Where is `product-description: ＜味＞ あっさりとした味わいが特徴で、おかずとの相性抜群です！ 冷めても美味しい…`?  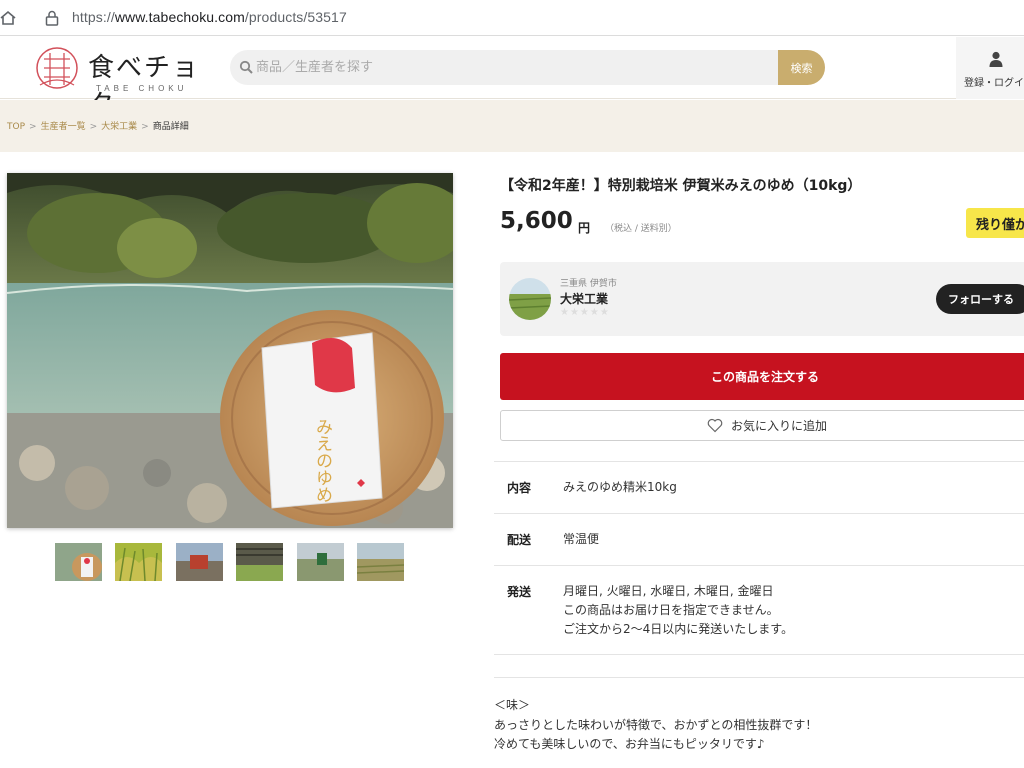
product-description: ＜味＞ あっさりとした味わいが特徴で、おかずとの相性抜群です！ 冷めても美味しい… is located at coordinates (655, 725).